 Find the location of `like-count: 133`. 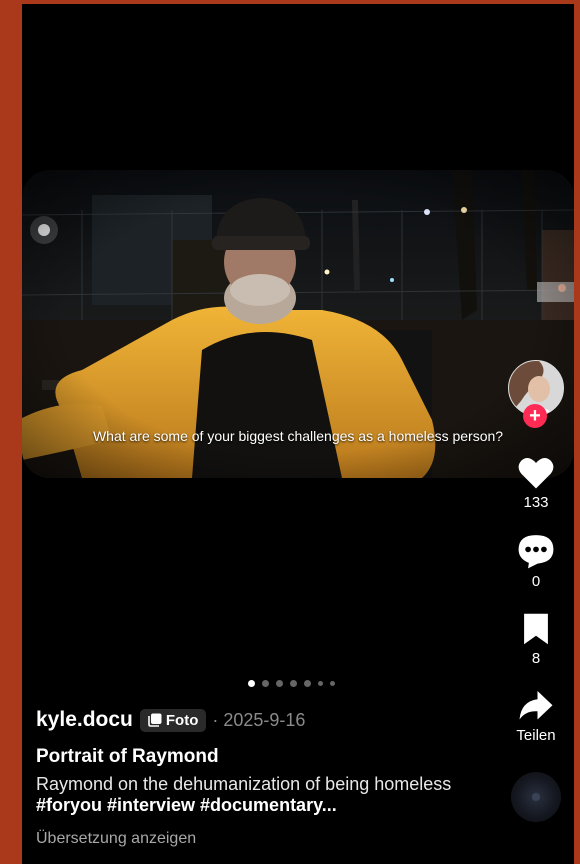

like-count: 133 is located at coordinates (536, 502).